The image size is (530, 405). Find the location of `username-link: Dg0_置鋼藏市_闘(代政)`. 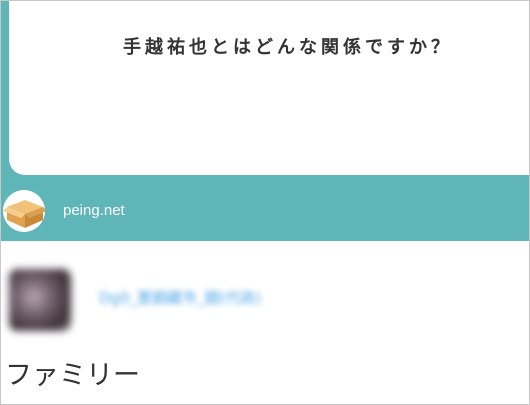

username-link: Dg0_置鋼藏市_闘(代政) is located at coordinates (180, 297).